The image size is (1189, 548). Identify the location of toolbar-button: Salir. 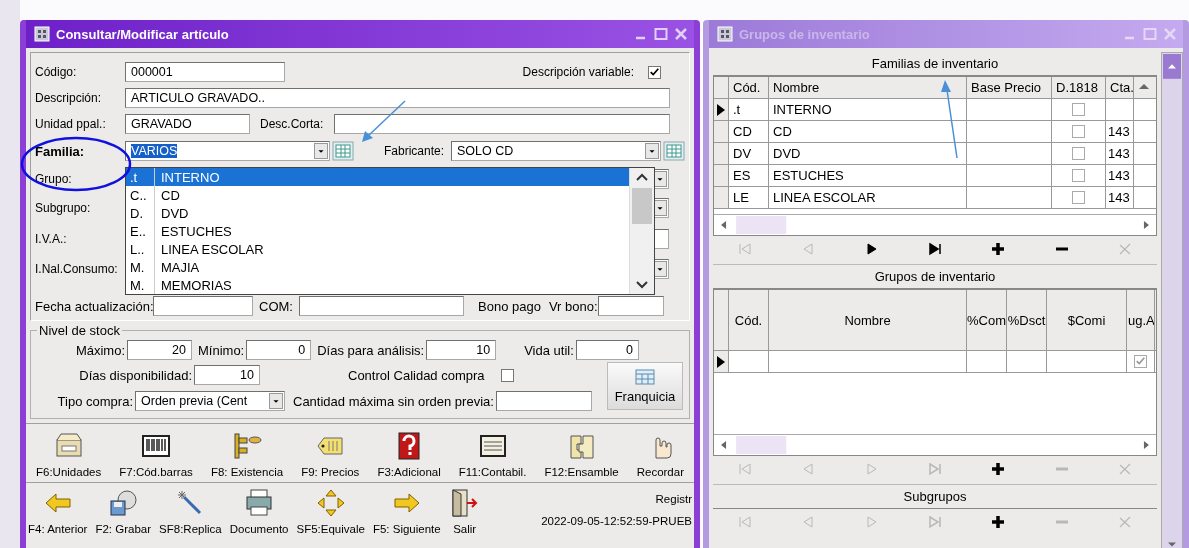
(464, 511).